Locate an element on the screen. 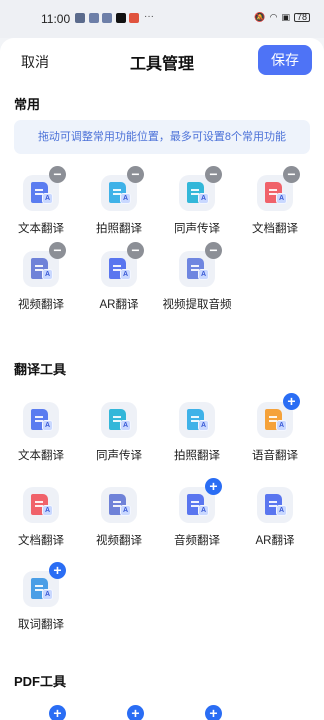 Image resolution: width=324 pixels, height=720 pixels. more-notifications-icon: ··· is located at coordinates (149, 16).